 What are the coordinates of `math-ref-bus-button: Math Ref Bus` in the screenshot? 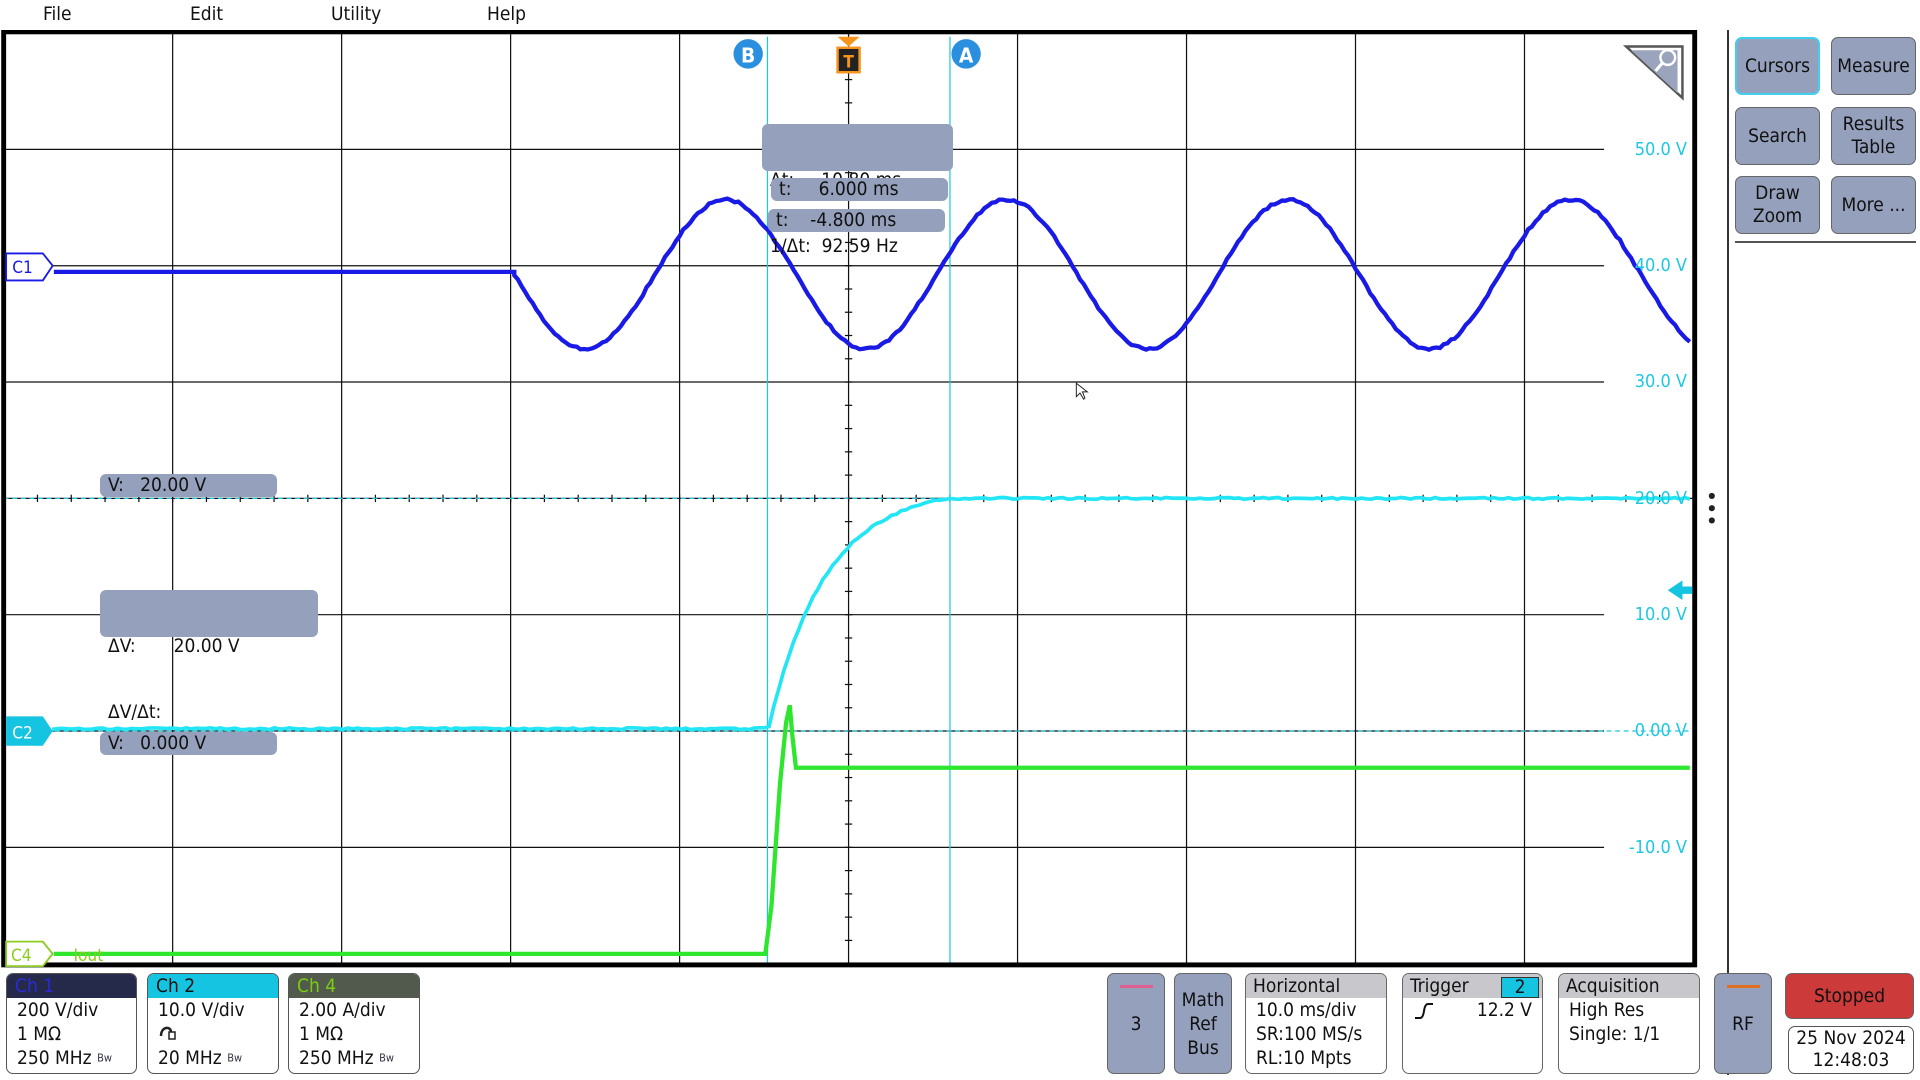 It's located at (1203, 1023).